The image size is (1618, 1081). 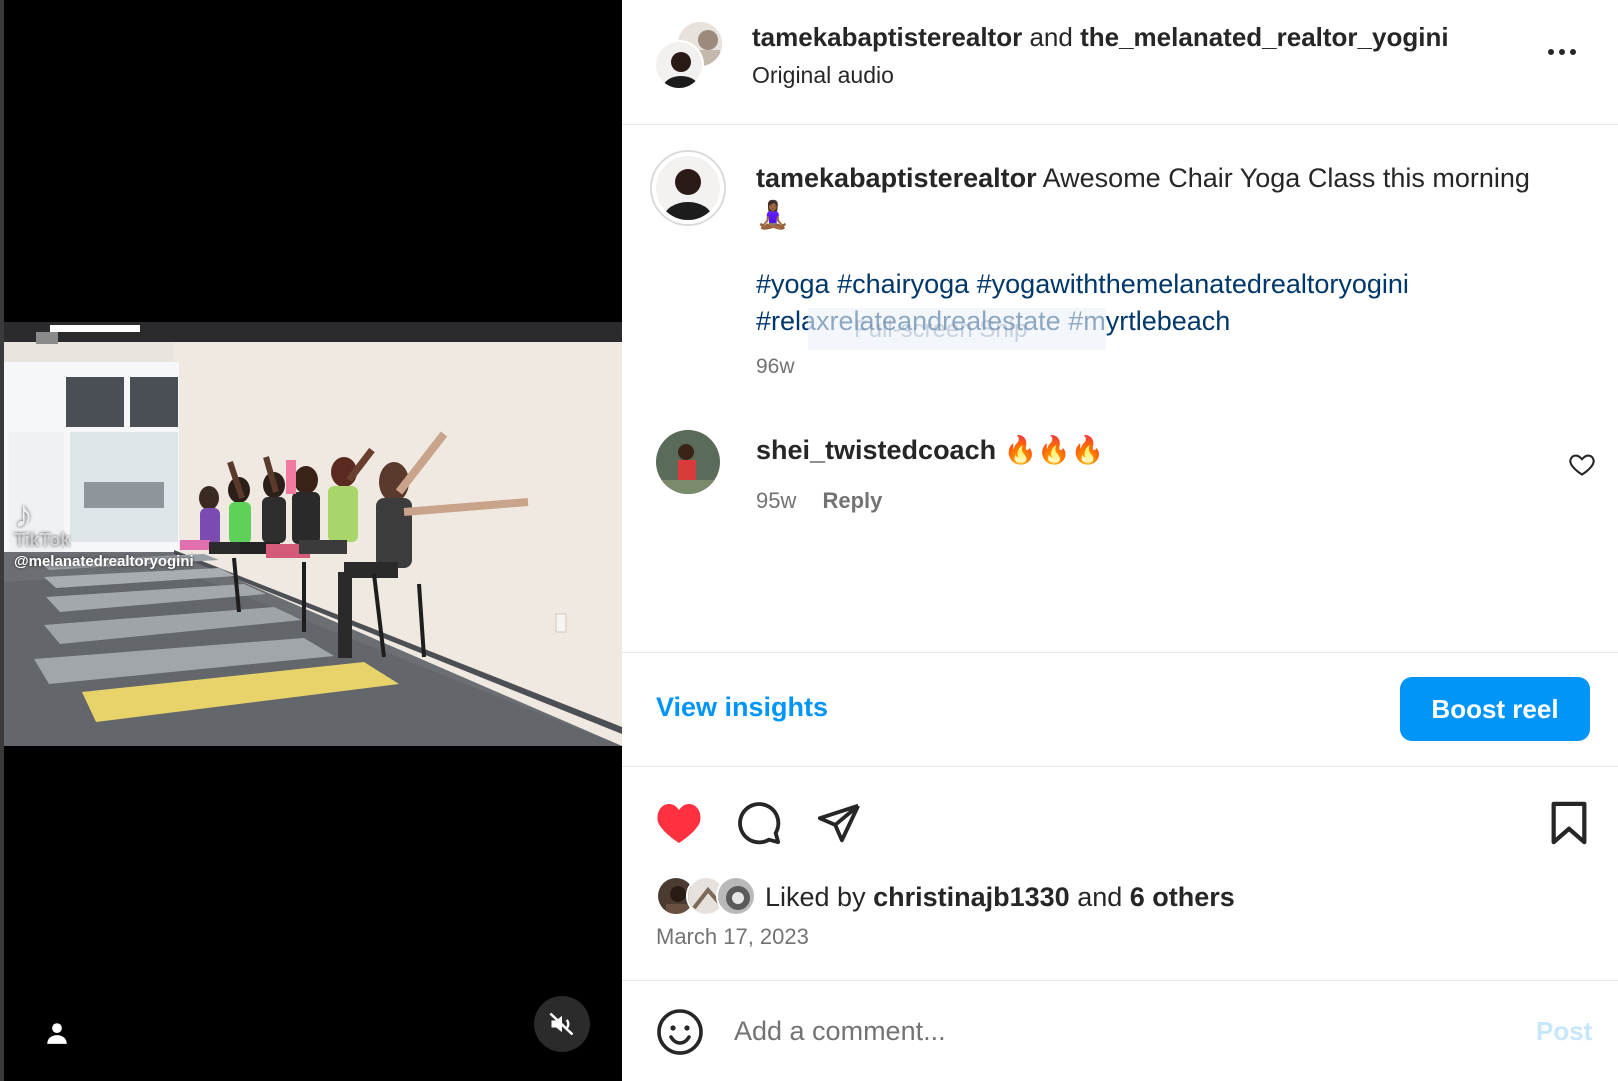 I want to click on insights-bar: View insights Boost reel, so click(x=1120, y=709).